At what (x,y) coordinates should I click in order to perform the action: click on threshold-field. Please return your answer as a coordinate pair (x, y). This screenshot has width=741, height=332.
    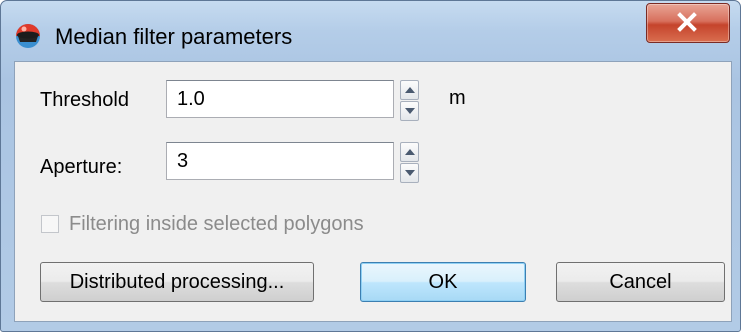
    Looking at the image, I should click on (280, 99).